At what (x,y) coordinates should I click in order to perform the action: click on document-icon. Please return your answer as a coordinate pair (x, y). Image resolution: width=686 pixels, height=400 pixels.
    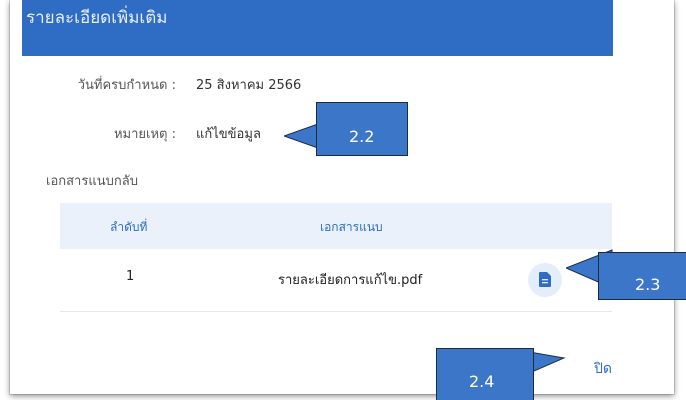
    Looking at the image, I should click on (545, 279).